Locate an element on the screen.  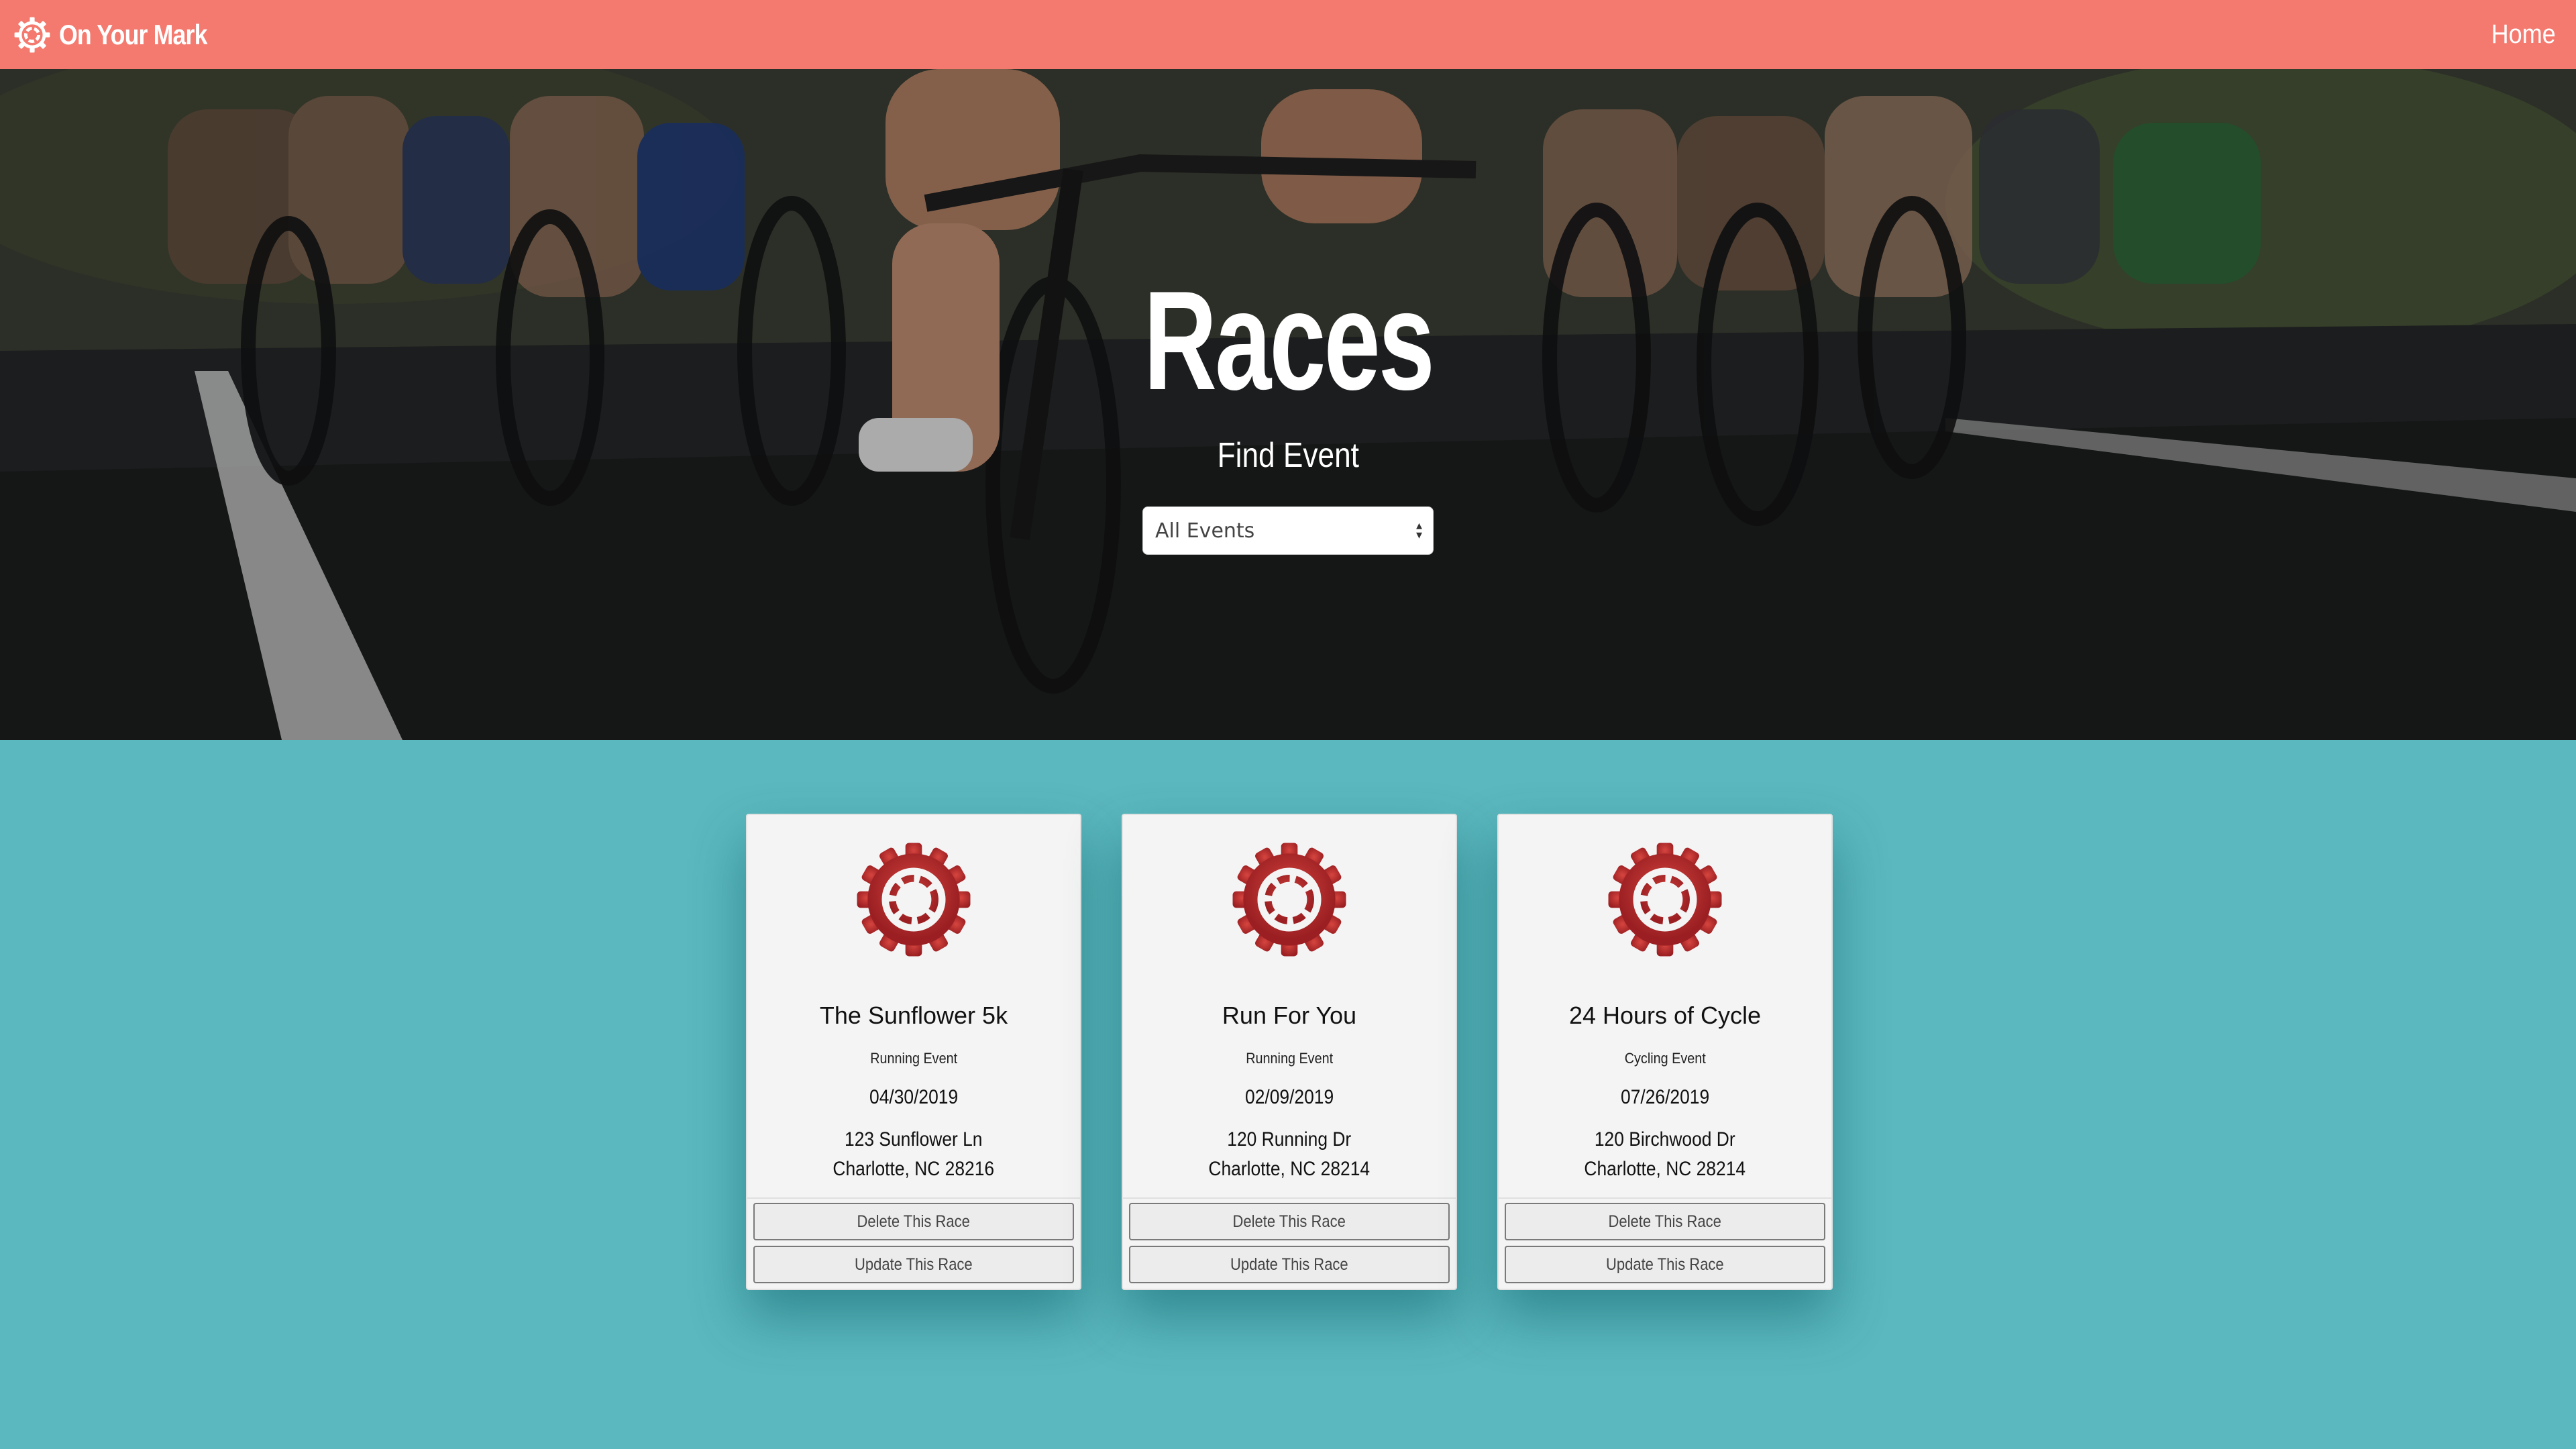
race-address-line1: 120 Birchwood Dr is located at coordinates (1665, 1139).